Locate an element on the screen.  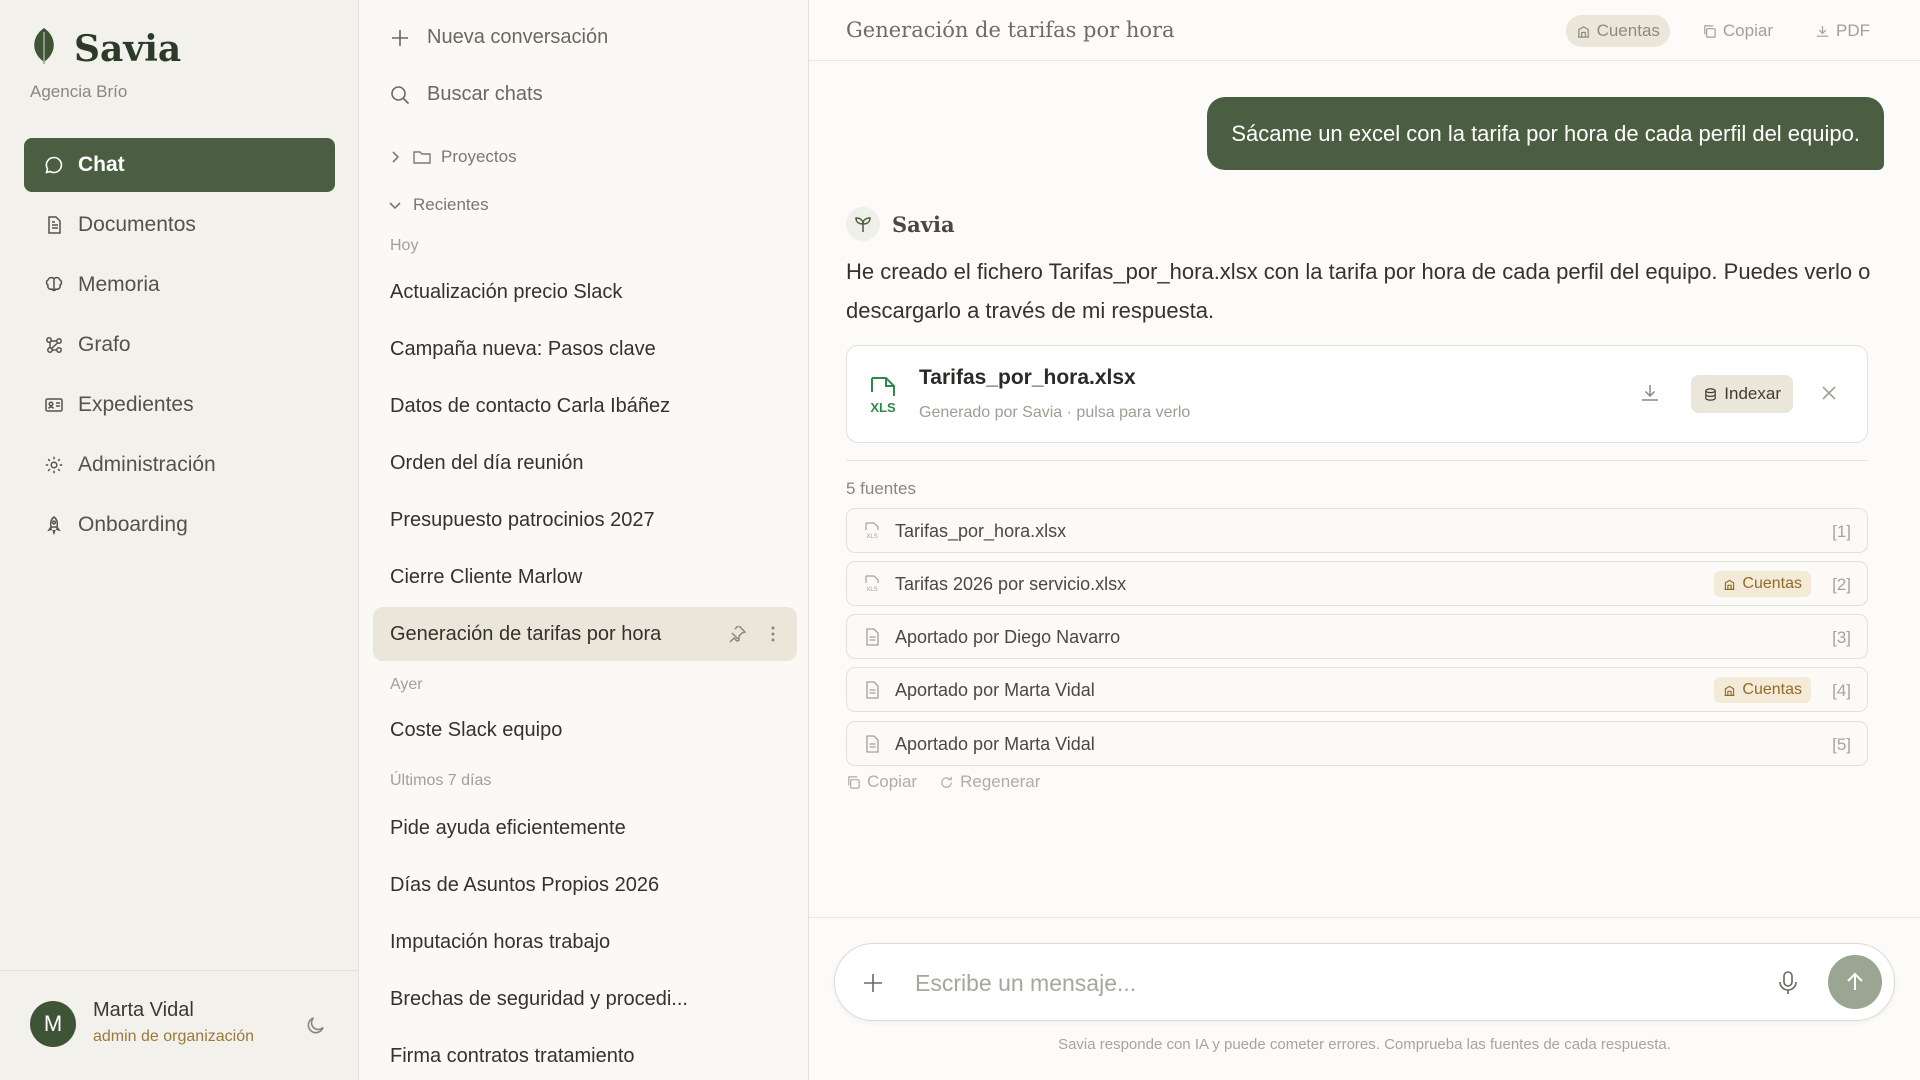
chat-item: Cierre Cliente Marlow is located at coordinates (585, 577).